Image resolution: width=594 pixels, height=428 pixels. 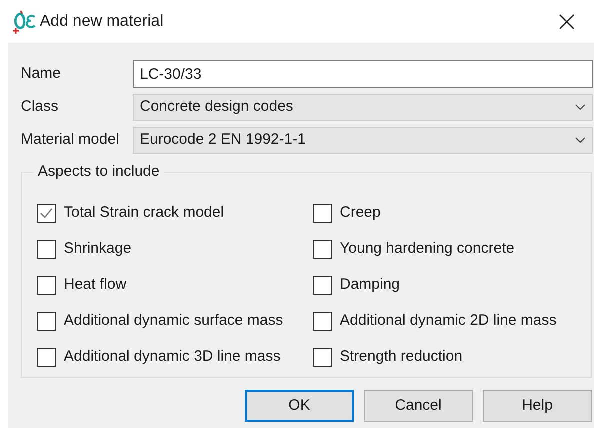 I want to click on checkbox-label: Additional dynamic 2D line mass, so click(x=448, y=321).